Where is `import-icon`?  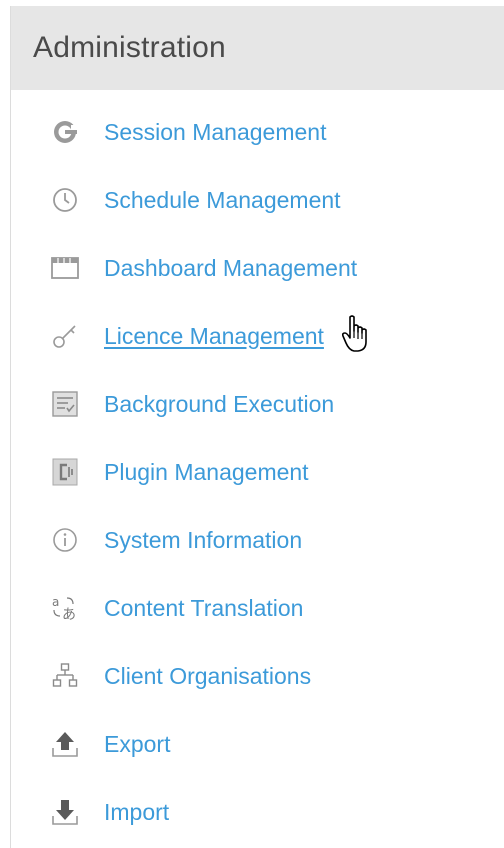
import-icon is located at coordinates (65, 812).